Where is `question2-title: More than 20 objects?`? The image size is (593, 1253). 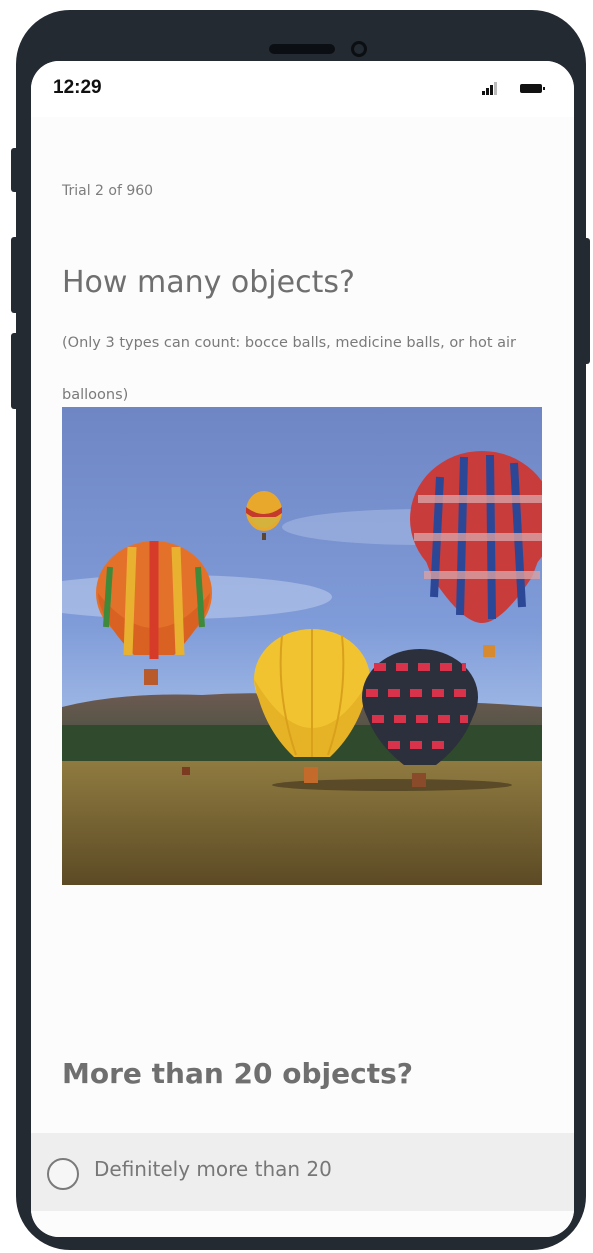
question2-title: More than 20 objects? is located at coordinates (238, 1073).